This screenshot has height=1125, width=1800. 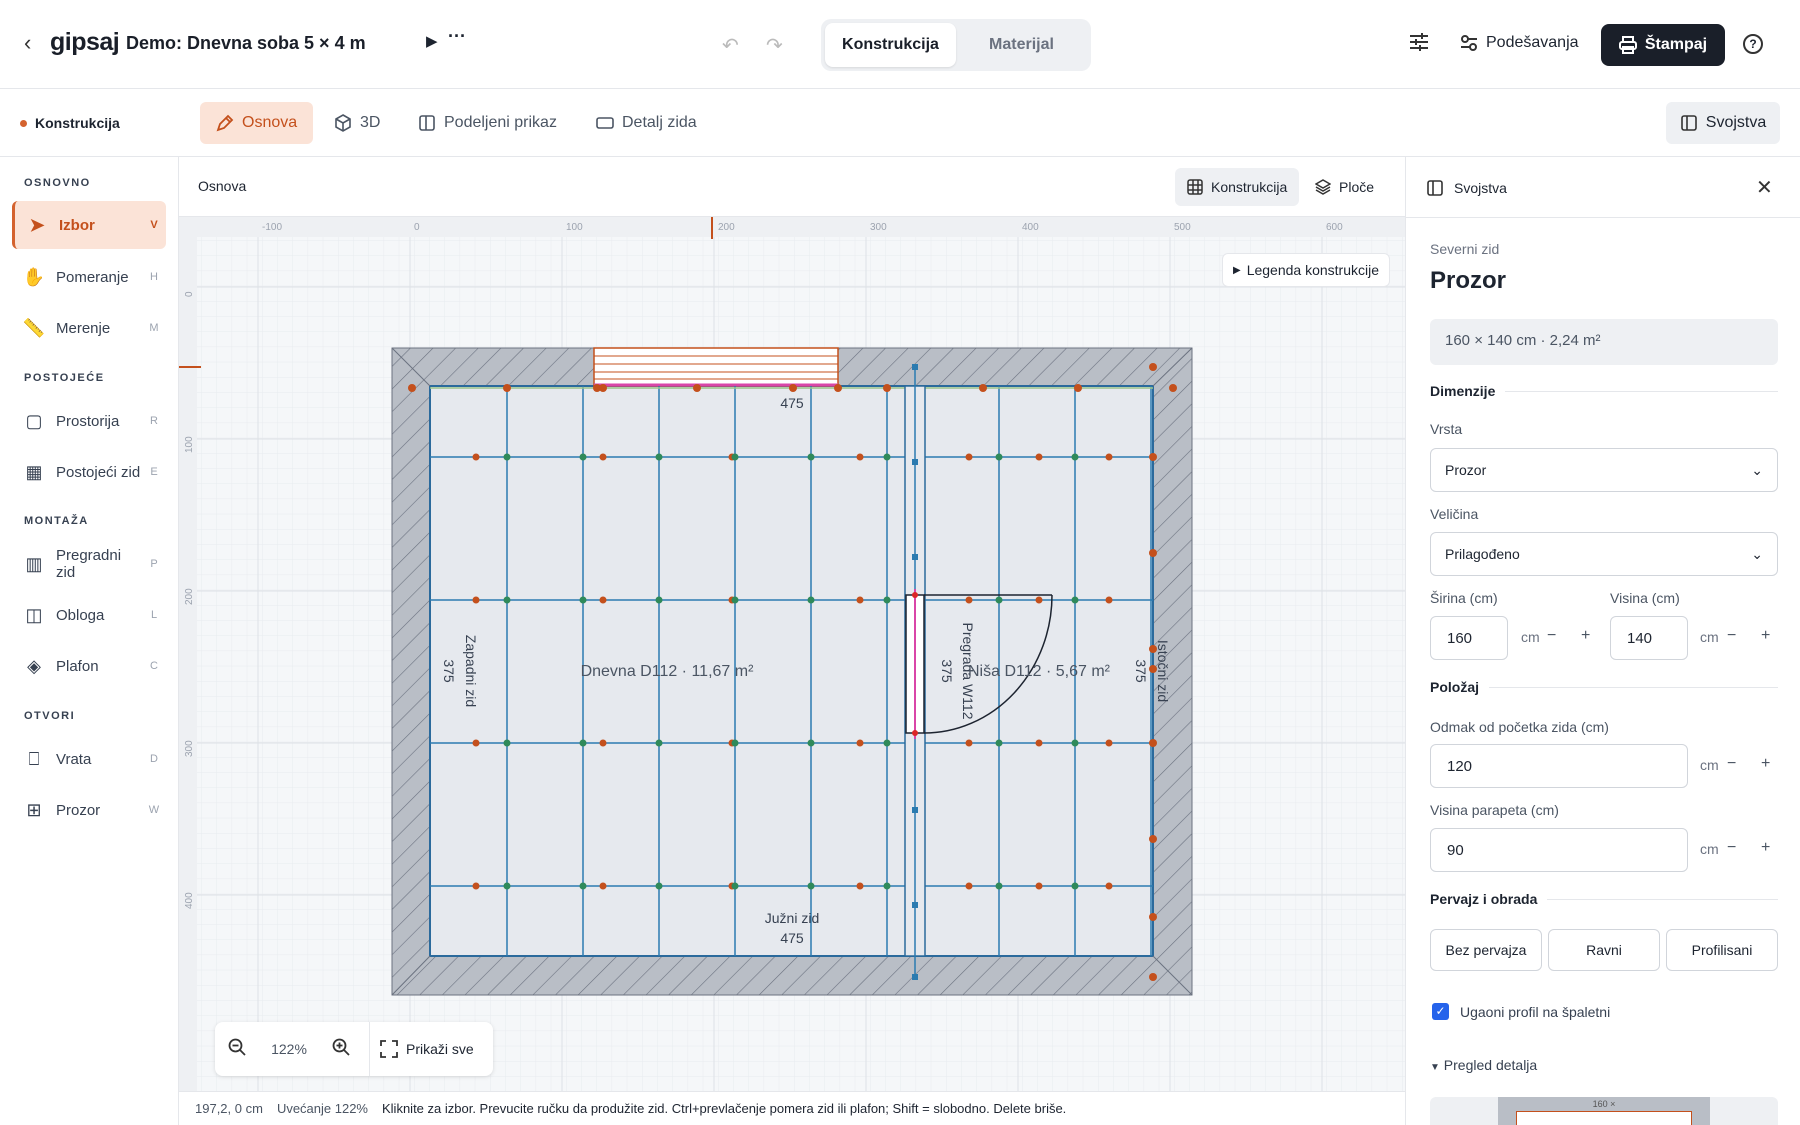 What do you see at coordinates (792, 918) in the screenshot?
I see `south-wall-name: Južni zid` at bounding box center [792, 918].